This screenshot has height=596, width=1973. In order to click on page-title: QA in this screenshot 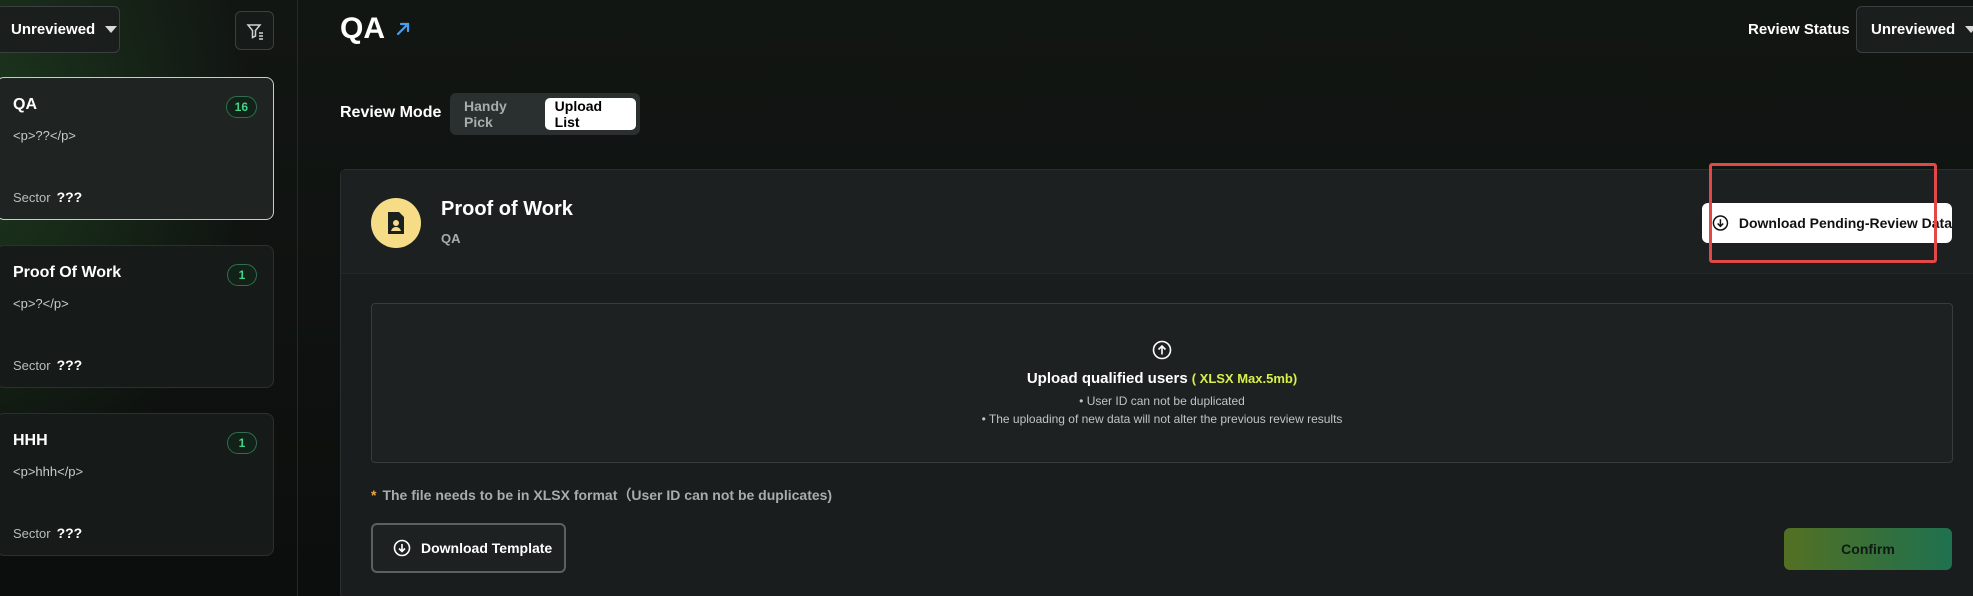, I will do `click(376, 29)`.